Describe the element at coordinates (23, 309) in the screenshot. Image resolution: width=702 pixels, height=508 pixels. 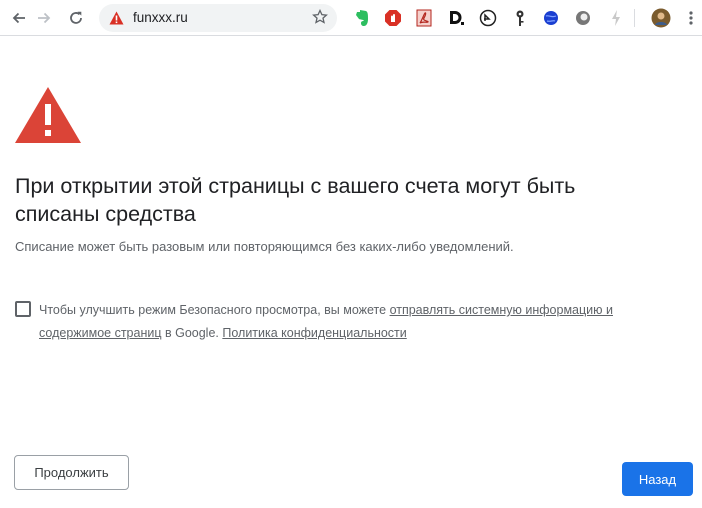
I see `report-checkbox` at that location.